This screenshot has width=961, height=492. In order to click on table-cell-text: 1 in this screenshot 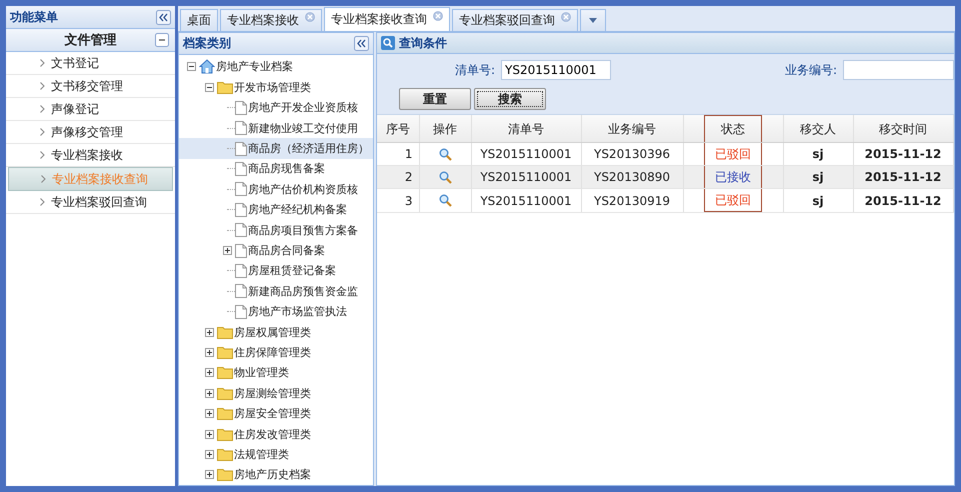, I will do `click(409, 154)`.